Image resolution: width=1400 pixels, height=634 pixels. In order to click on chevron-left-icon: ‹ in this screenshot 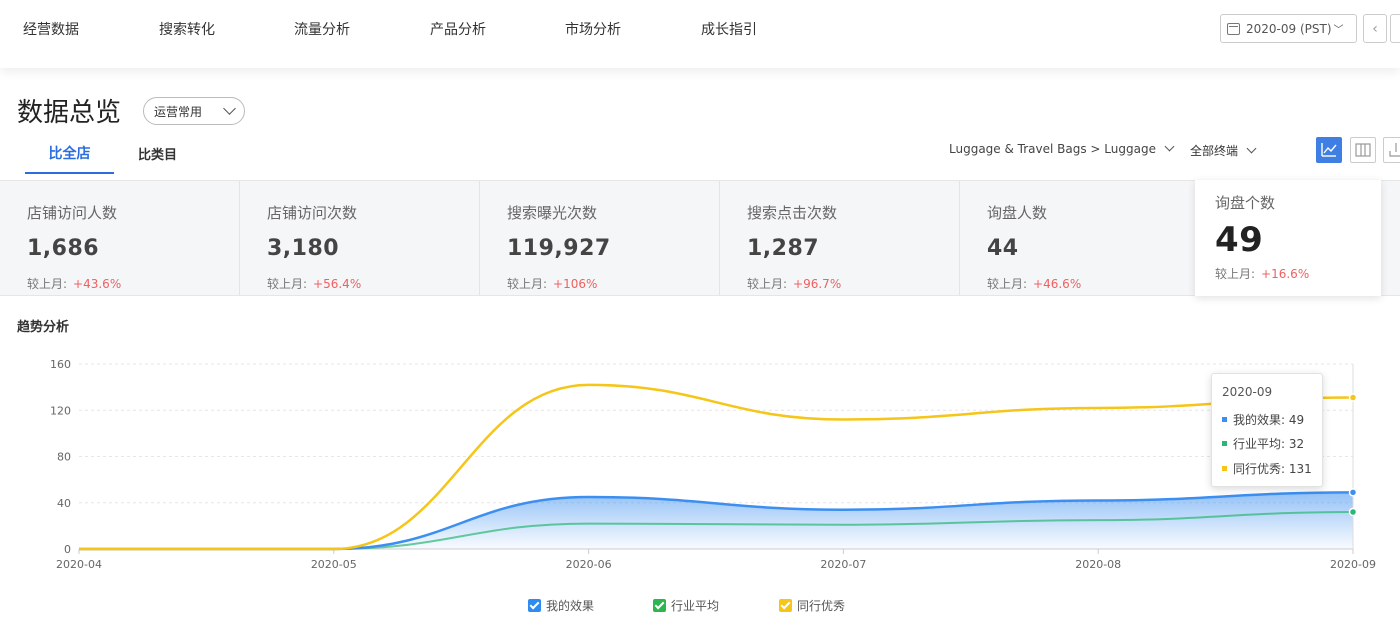, I will do `click(1375, 28)`.